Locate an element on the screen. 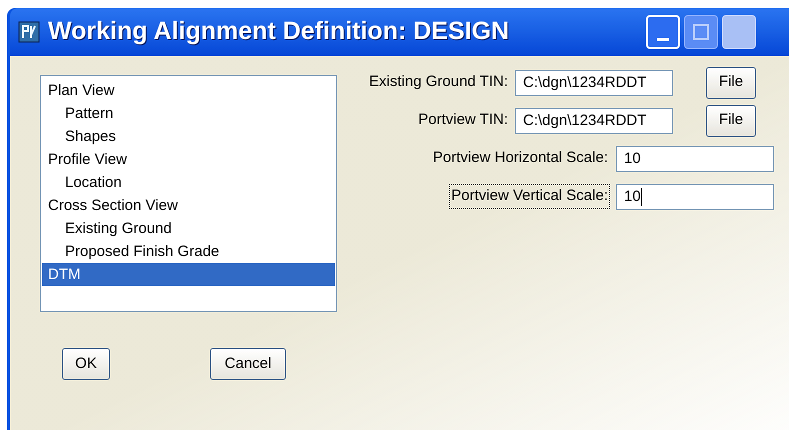 This screenshot has width=789, height=430. close-button is located at coordinates (739, 32).